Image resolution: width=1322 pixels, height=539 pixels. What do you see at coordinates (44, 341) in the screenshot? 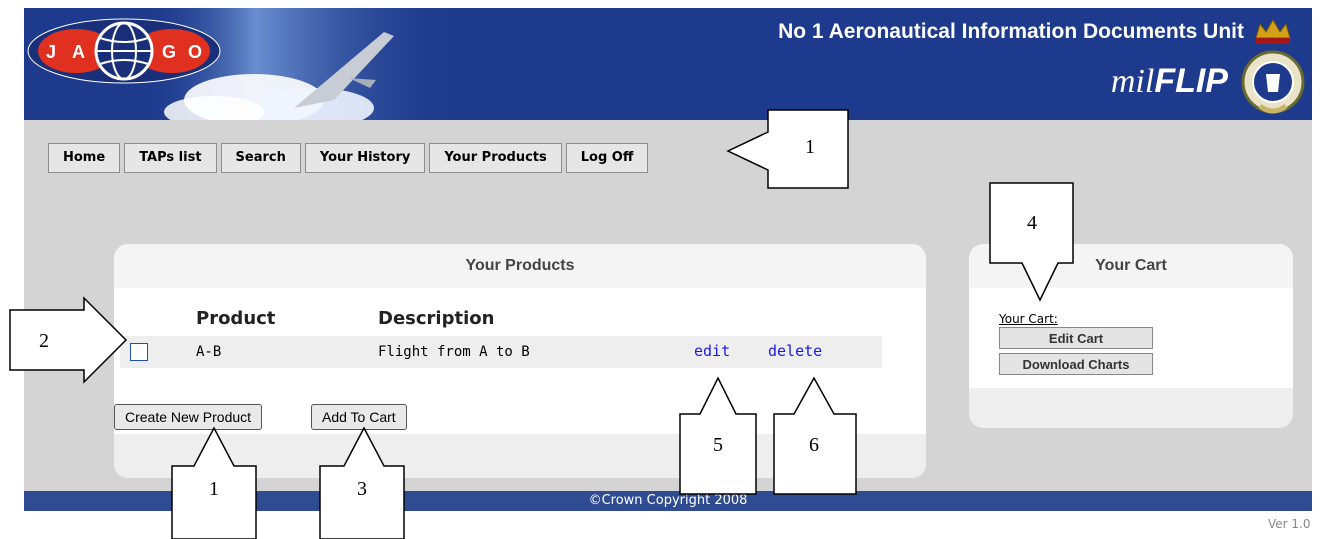
I see `callout-label-checkbox: 2` at bounding box center [44, 341].